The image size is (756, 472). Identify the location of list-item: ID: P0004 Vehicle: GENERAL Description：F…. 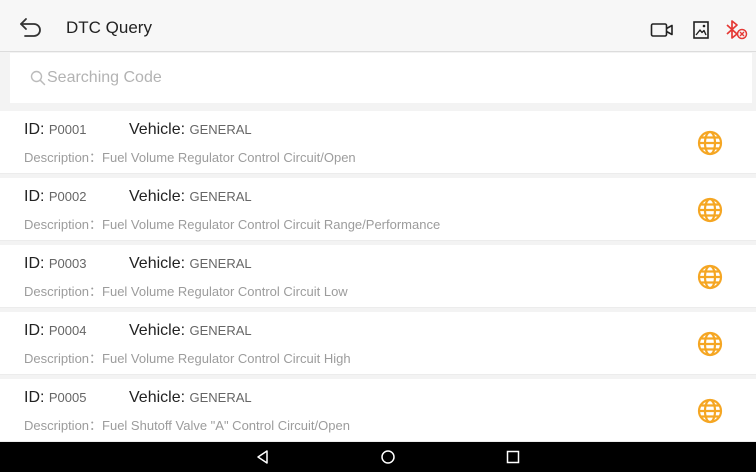
(378, 343).